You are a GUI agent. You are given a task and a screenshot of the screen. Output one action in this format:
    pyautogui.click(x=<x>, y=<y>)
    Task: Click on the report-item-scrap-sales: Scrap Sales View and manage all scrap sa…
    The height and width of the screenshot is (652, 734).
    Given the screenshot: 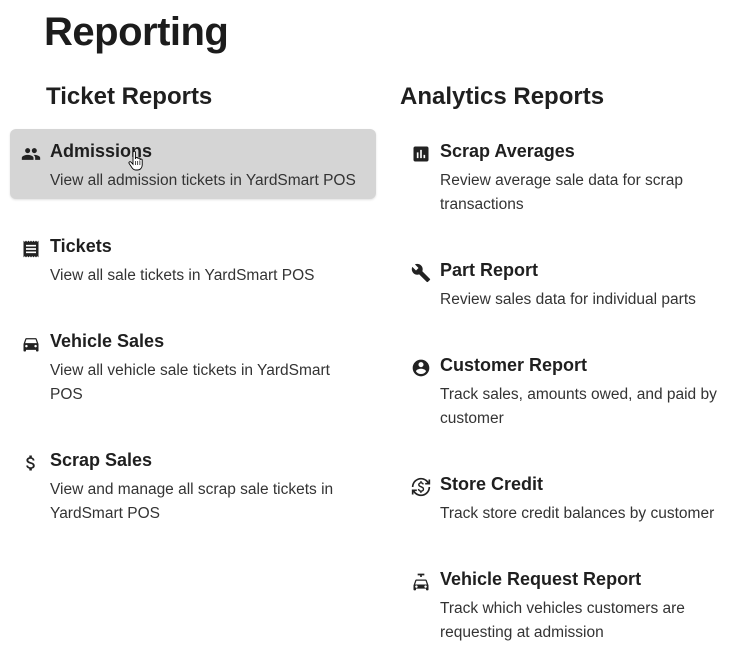 What is the action you would take?
    pyautogui.click(x=193, y=485)
    